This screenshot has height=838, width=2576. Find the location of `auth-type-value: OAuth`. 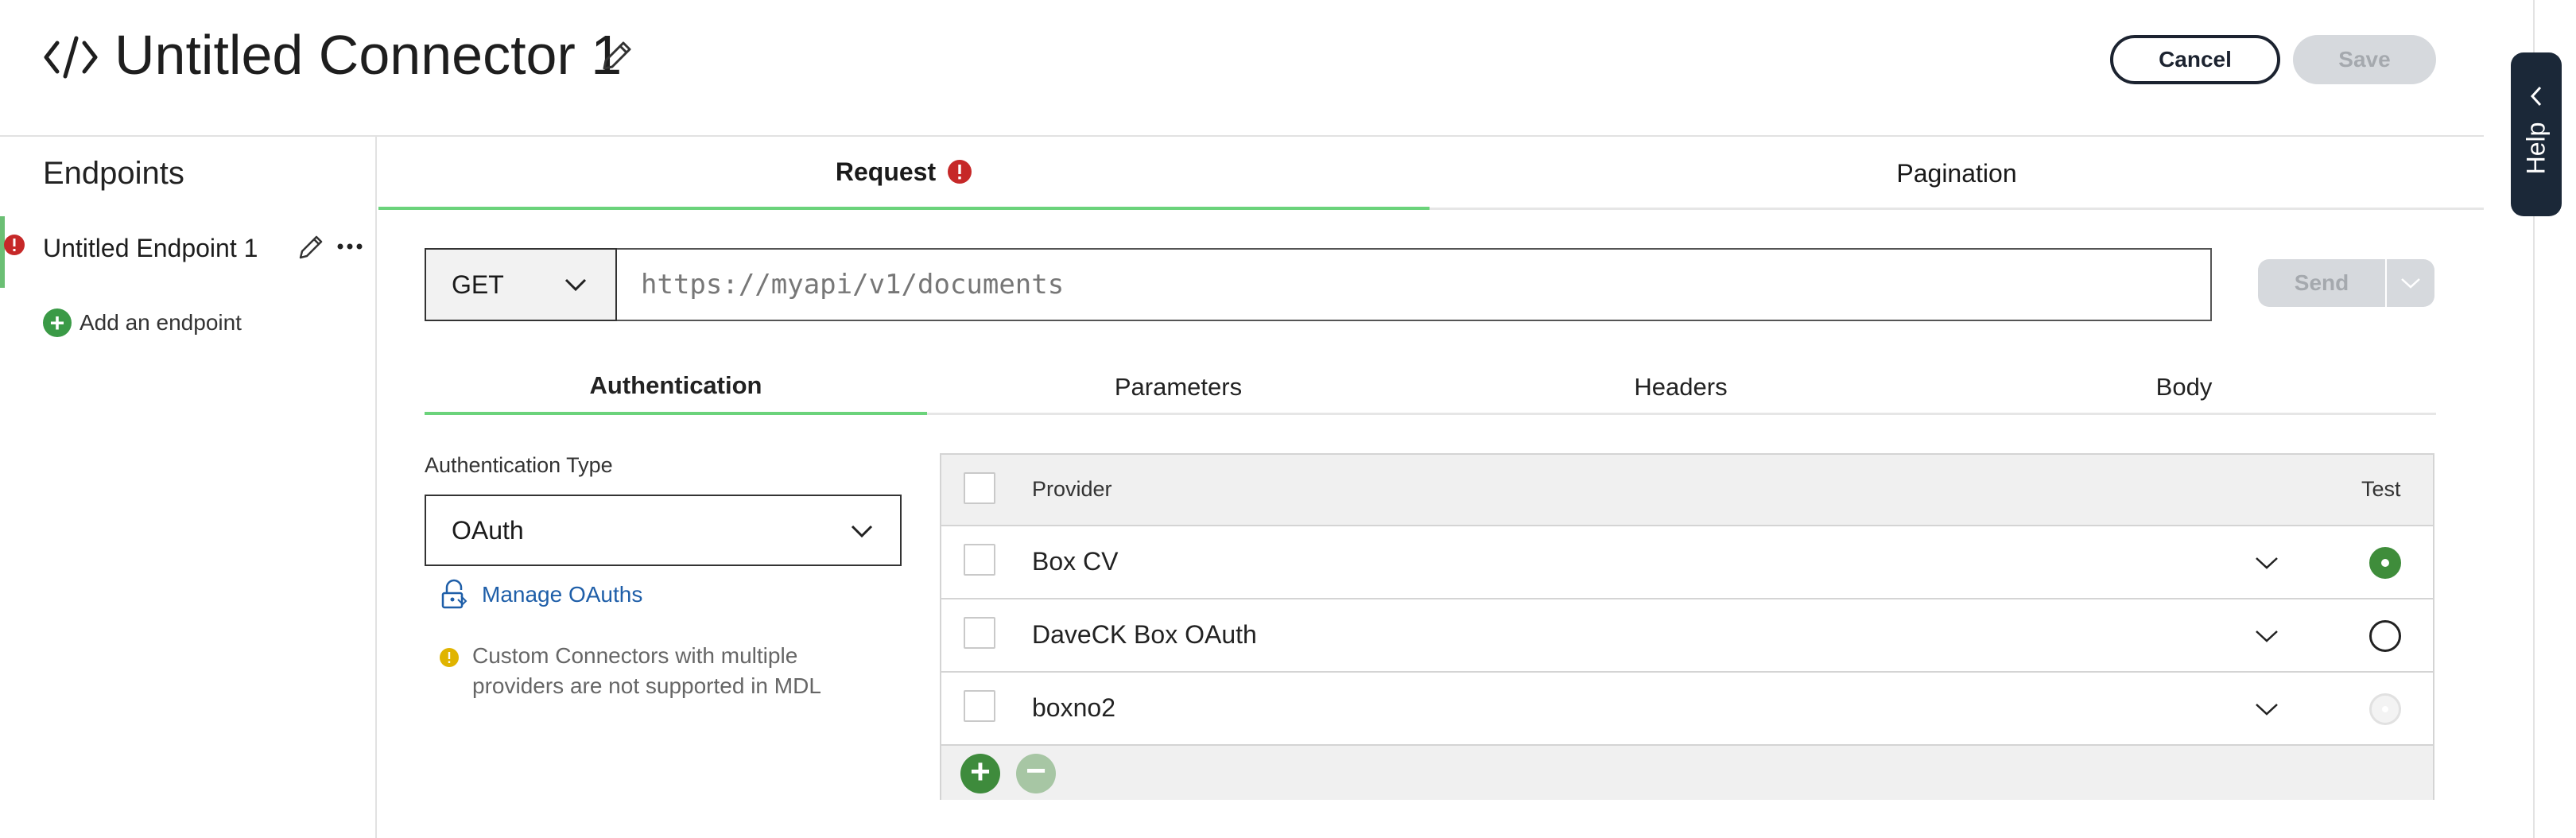

auth-type-value: OAuth is located at coordinates (488, 530).